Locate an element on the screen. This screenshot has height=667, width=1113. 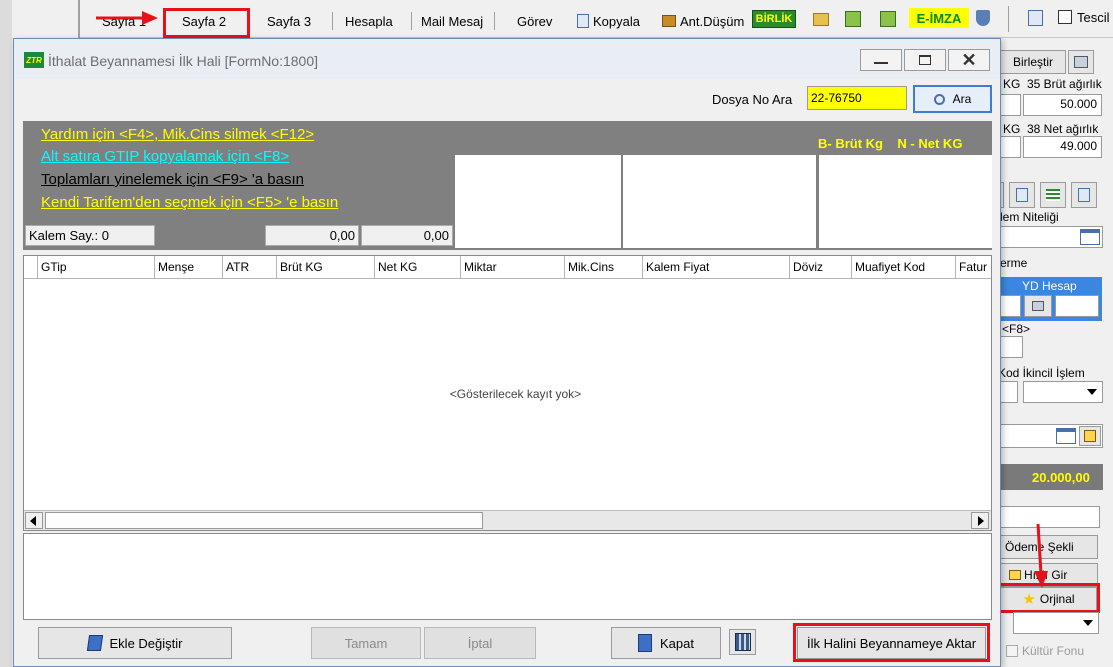
close-button: ✕ is located at coordinates (969, 60).